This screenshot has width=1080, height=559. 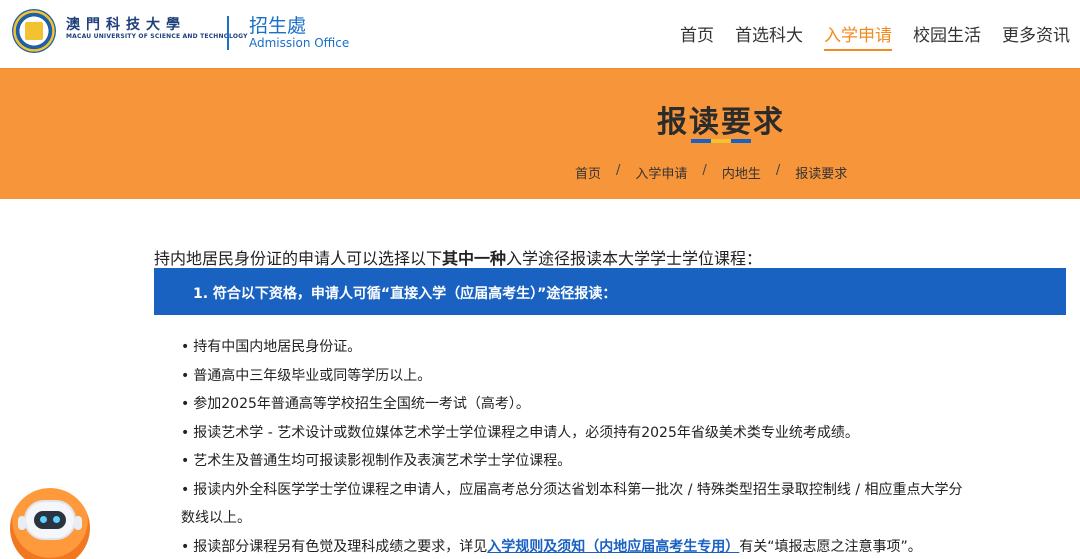 I want to click on breadcrumb-current: 报读要求, so click(x=821, y=174).